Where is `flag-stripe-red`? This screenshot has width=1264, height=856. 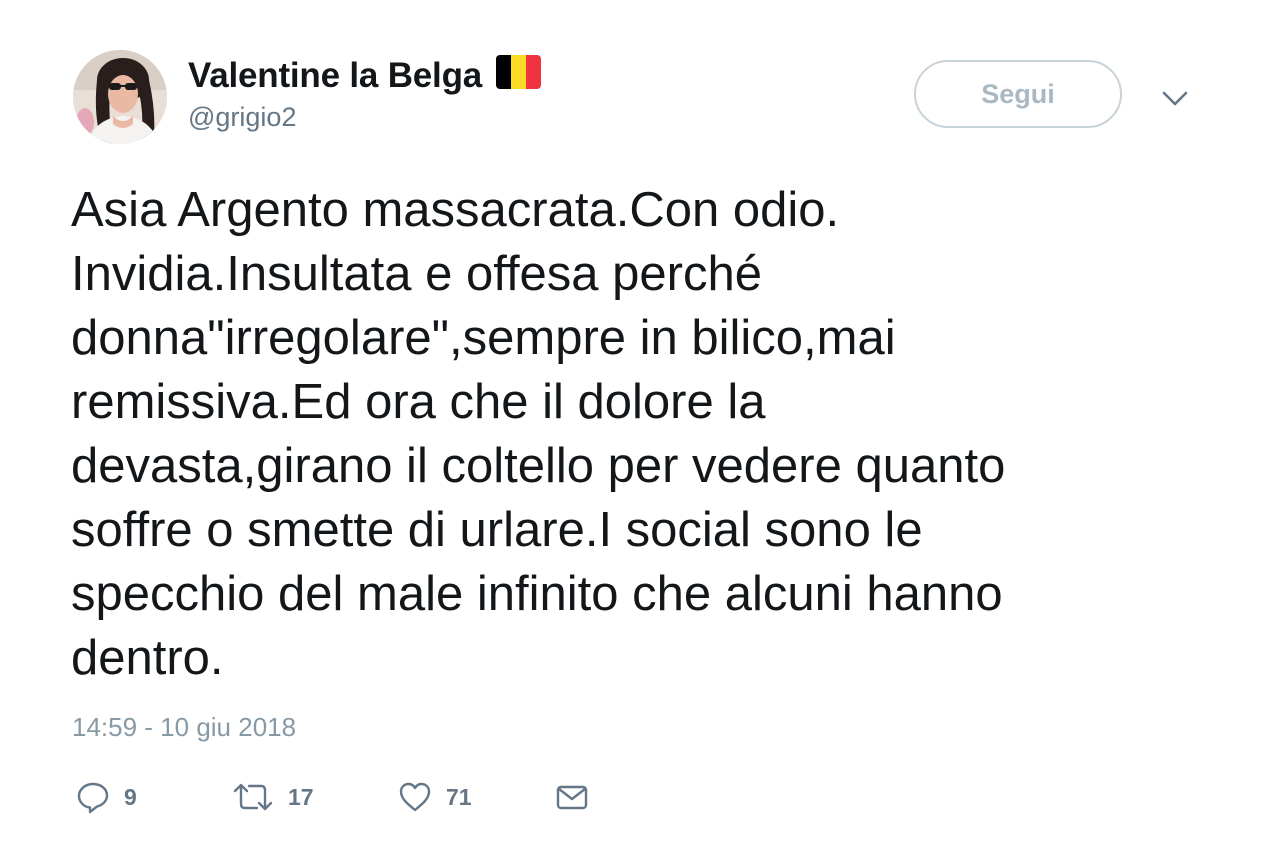
flag-stripe-red is located at coordinates (534, 72).